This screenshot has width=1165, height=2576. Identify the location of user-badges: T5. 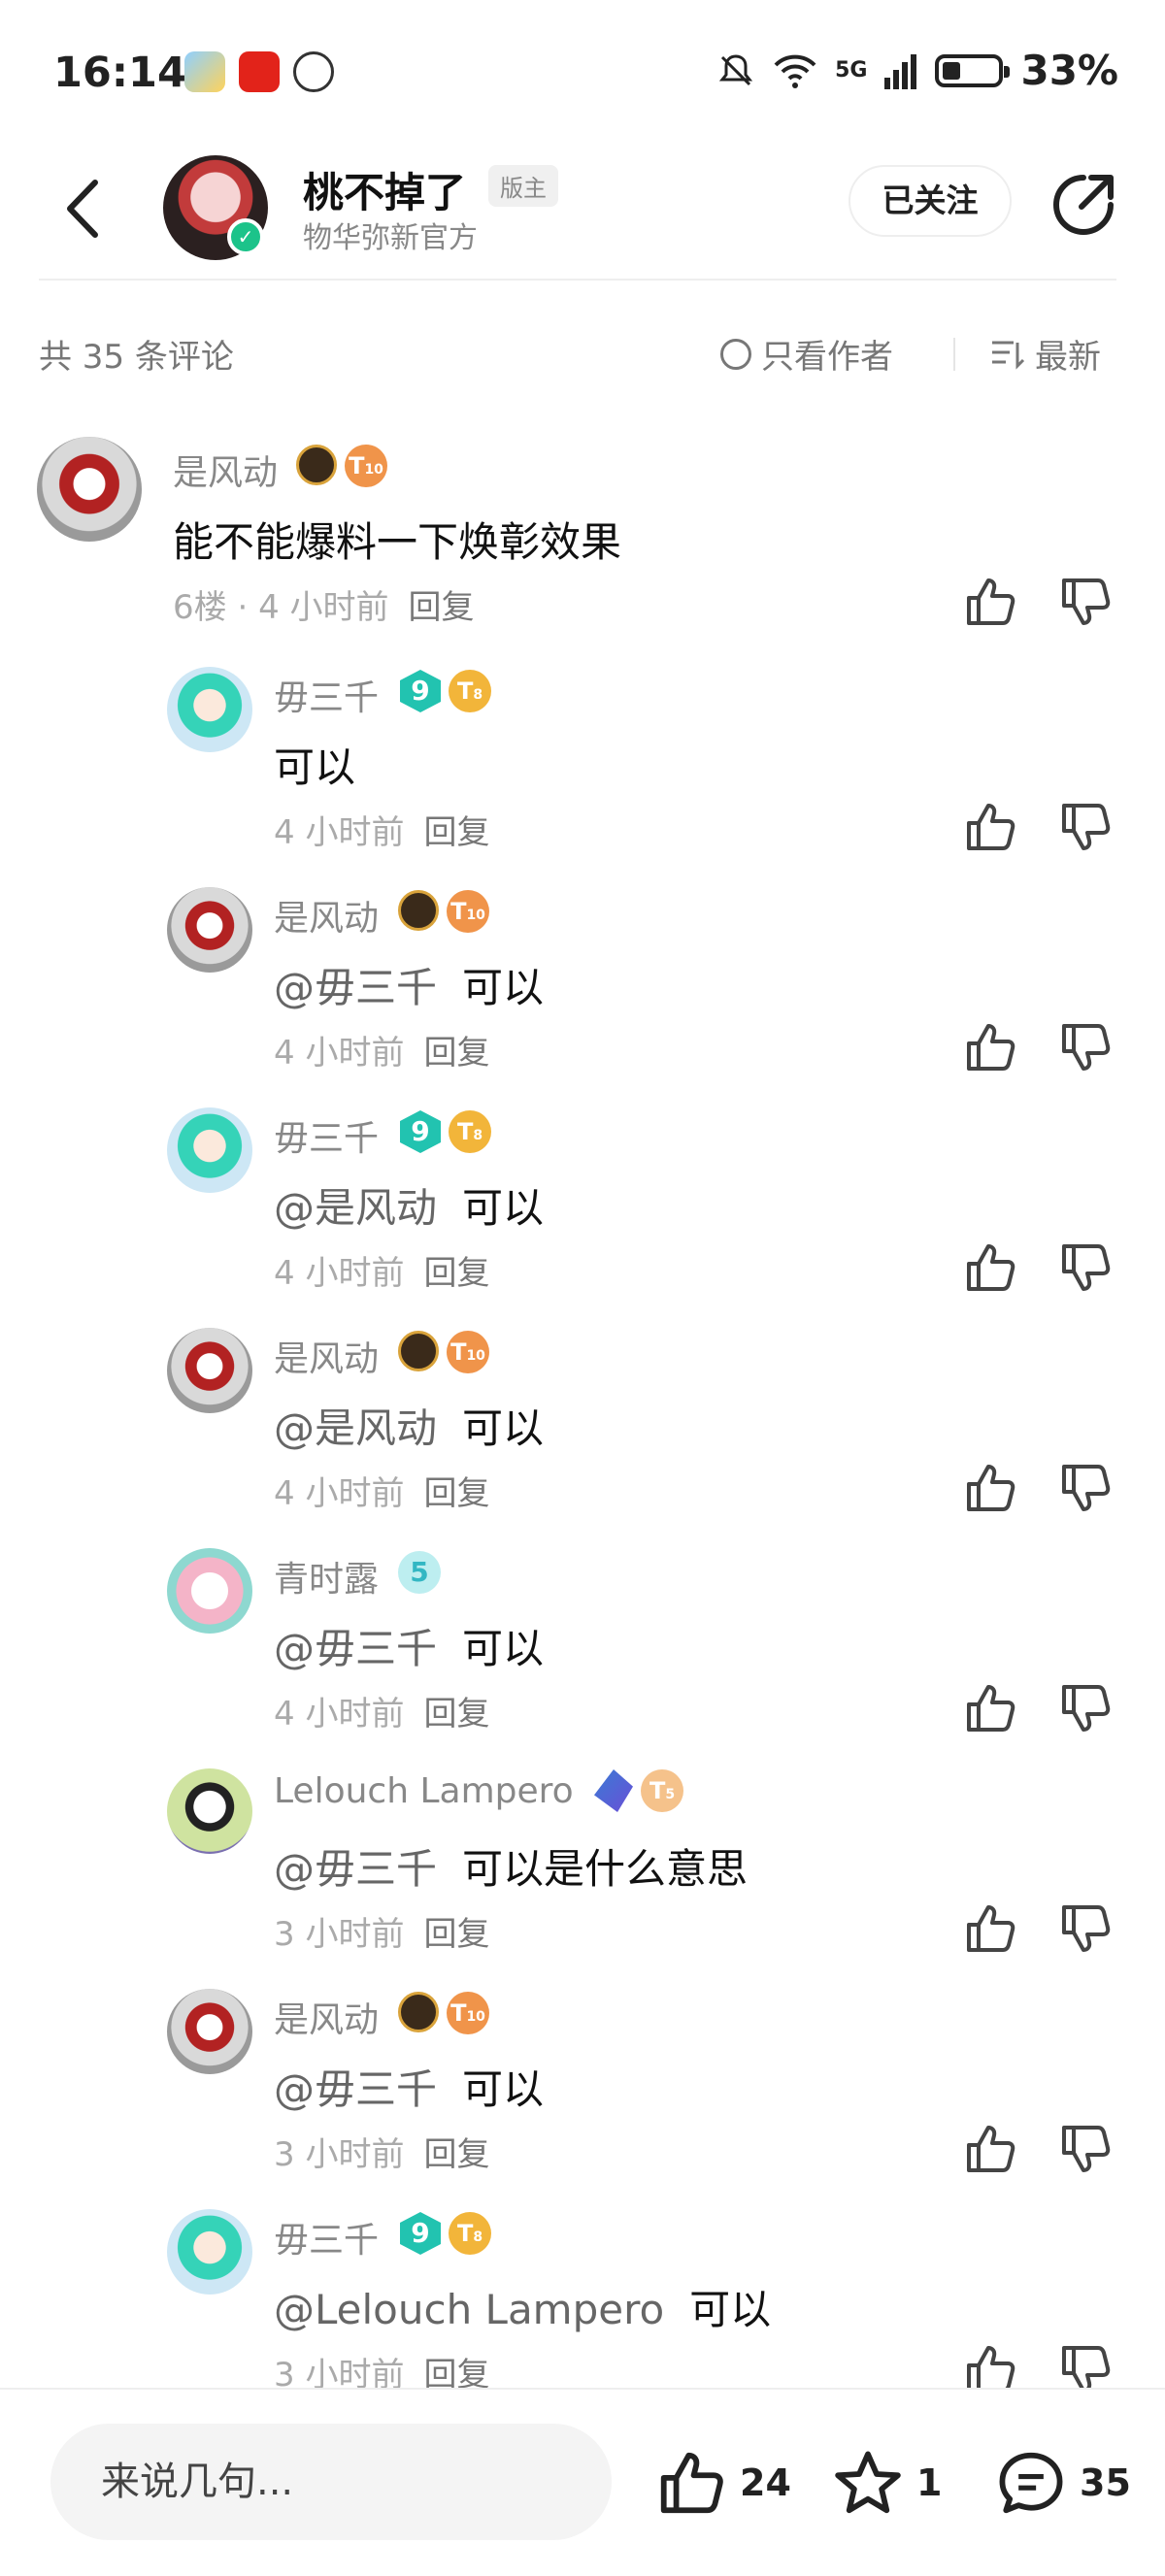
(638, 1790).